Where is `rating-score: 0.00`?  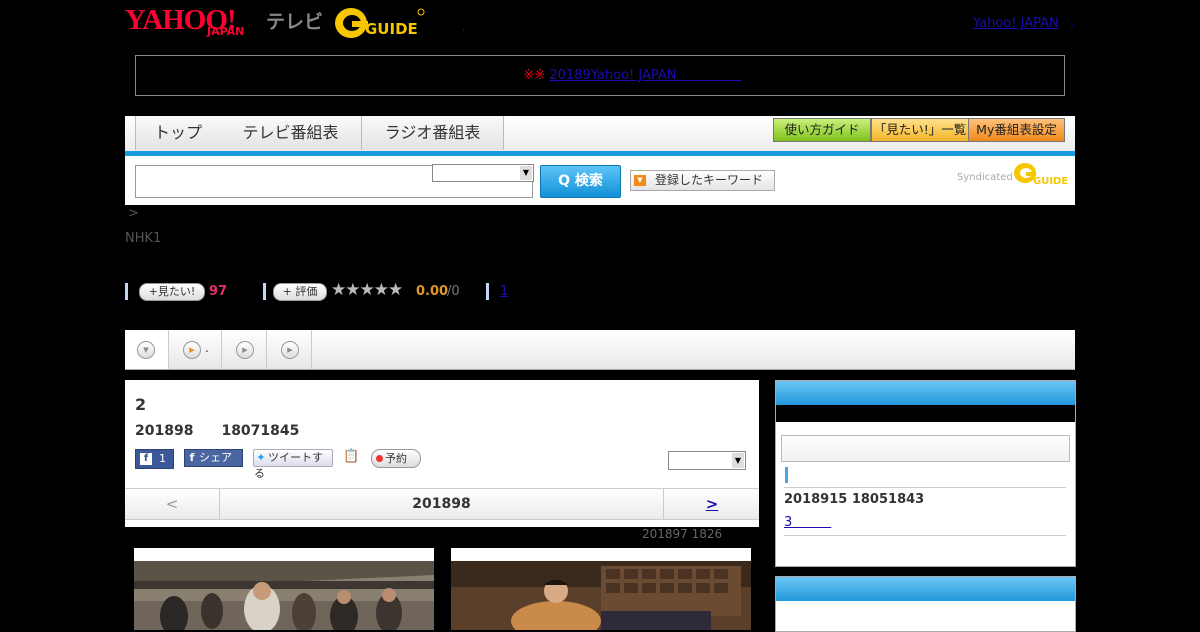
rating-score: 0.00 is located at coordinates (432, 291).